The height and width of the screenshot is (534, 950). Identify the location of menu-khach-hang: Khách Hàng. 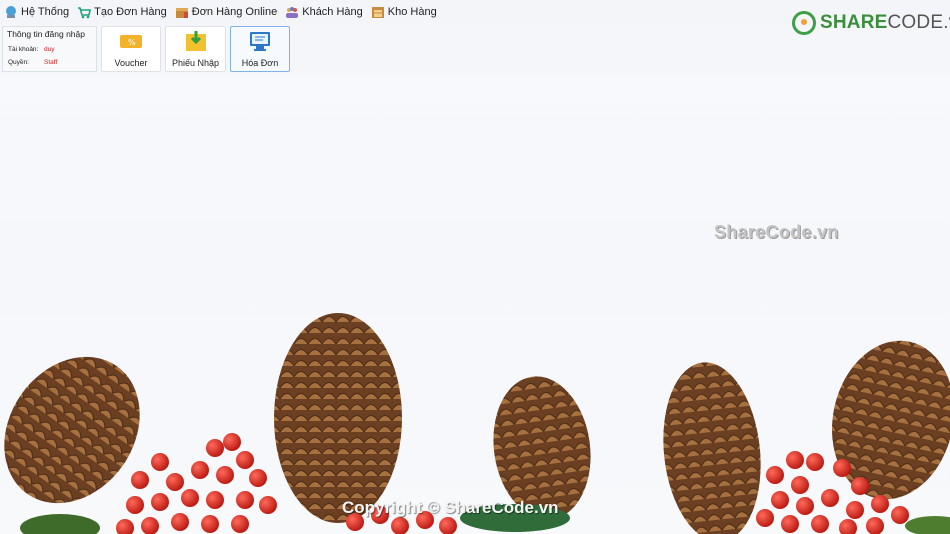
(324, 12).